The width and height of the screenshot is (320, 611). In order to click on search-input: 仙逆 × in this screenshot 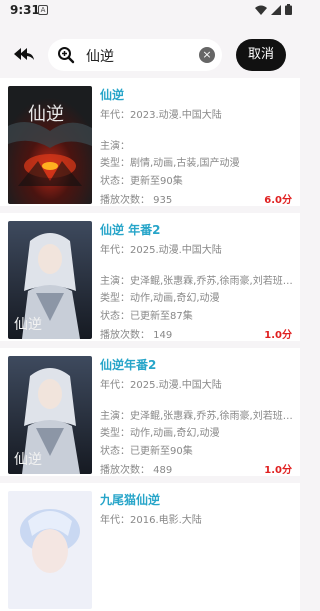, I will do `click(135, 55)`.